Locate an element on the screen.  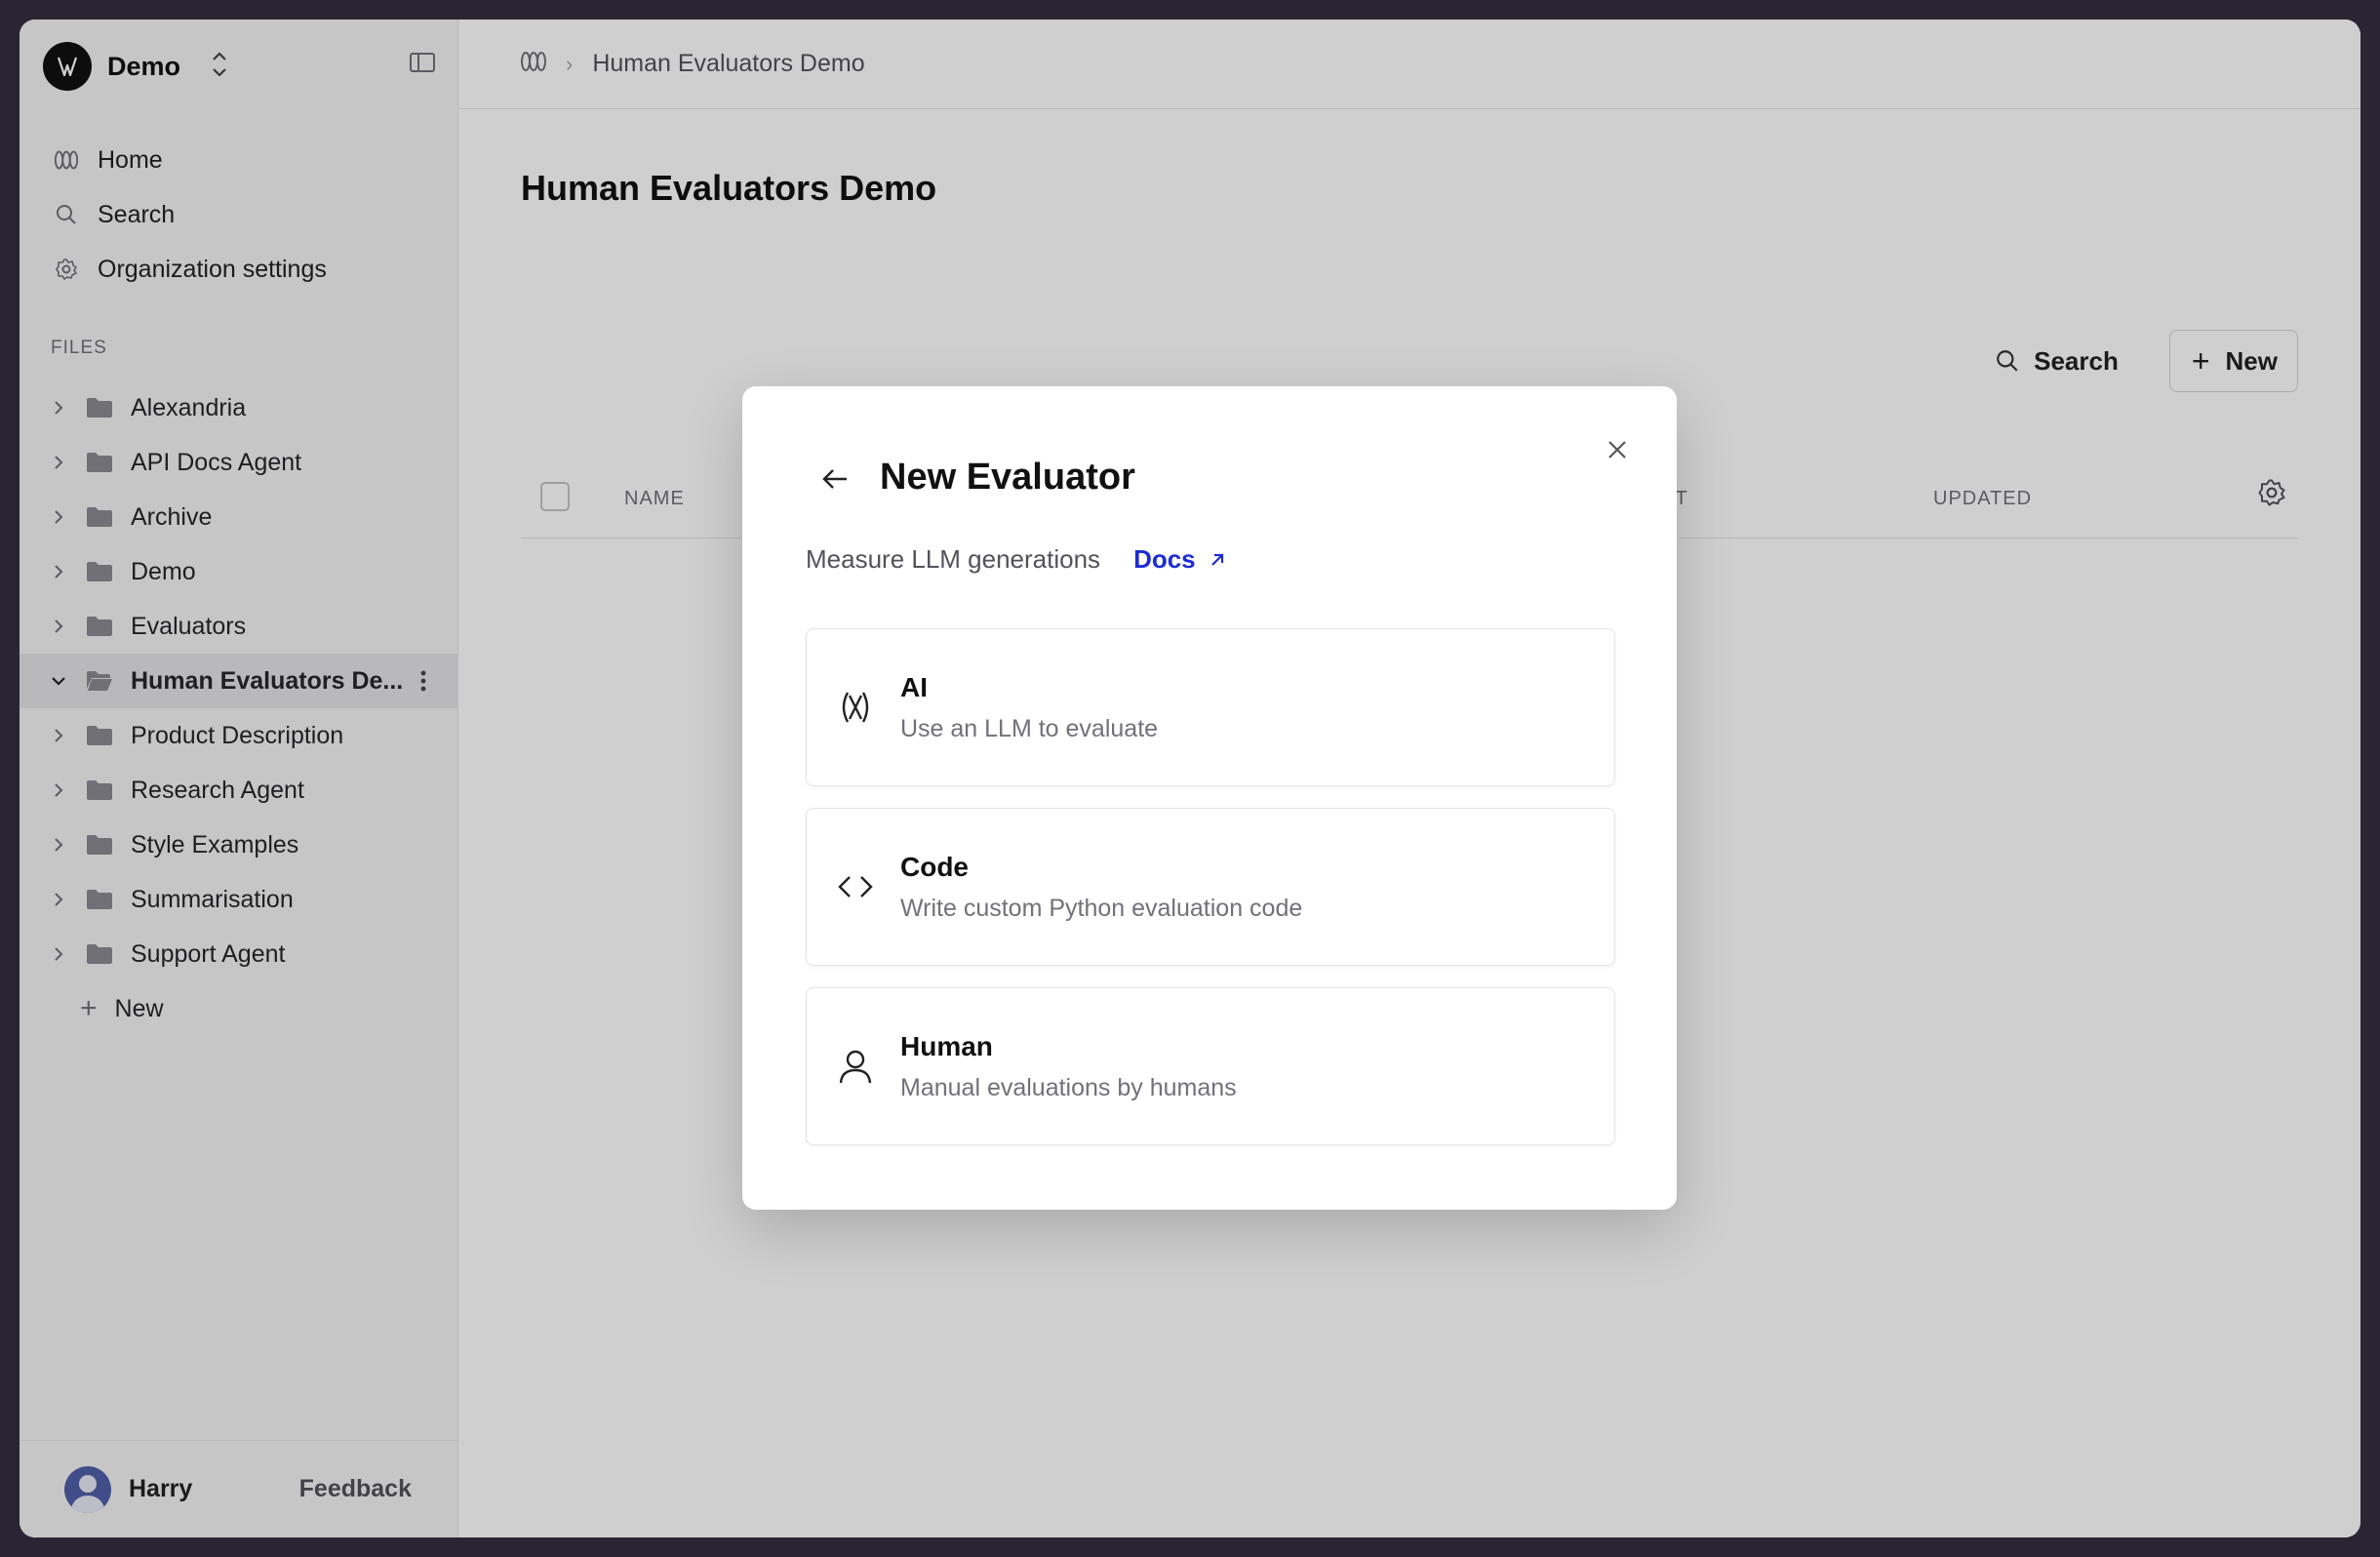
option-description: Manual evaluations by humans is located at coordinates (1068, 1087).